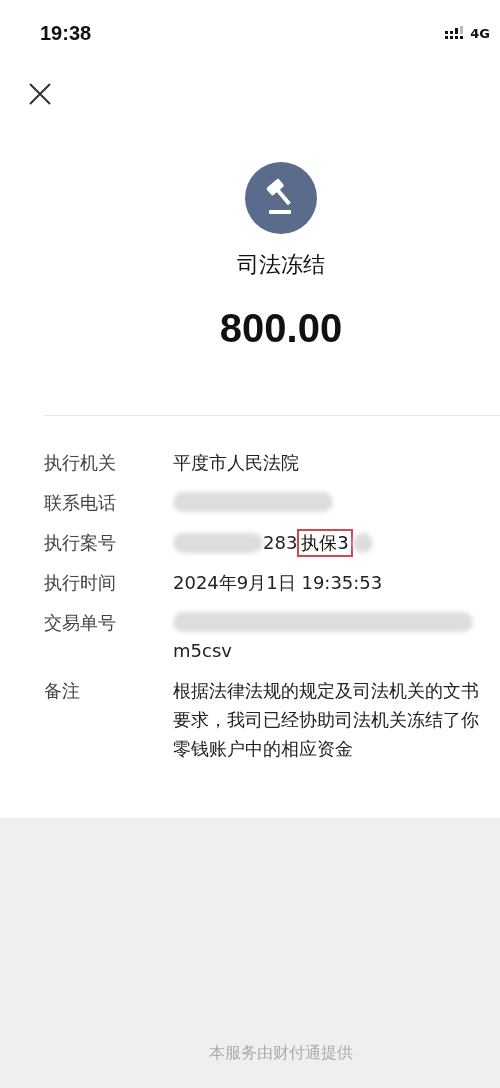  I want to click on amount: 800.00, so click(281, 328).